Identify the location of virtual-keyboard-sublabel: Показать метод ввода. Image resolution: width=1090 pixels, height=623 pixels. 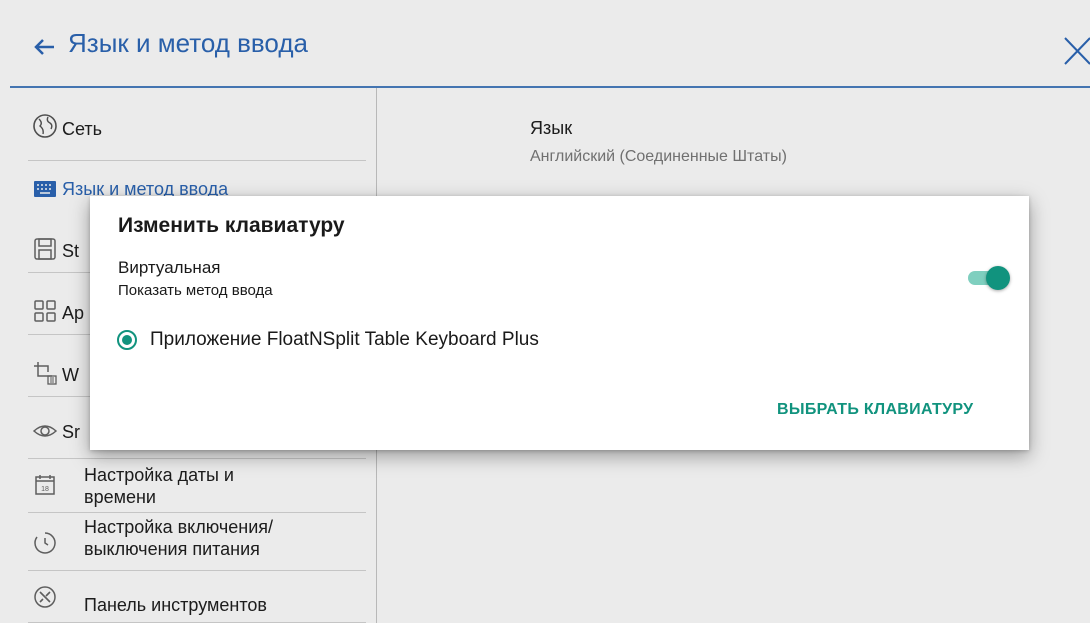
(195, 290).